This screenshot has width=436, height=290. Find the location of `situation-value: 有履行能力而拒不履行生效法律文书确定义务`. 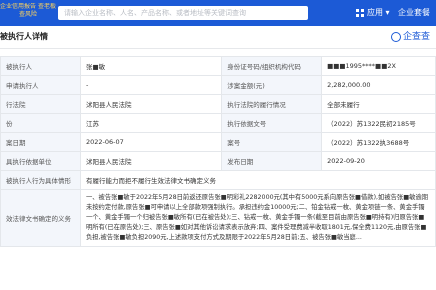

situation-value: 有履行能力而拒不履行生效法律文书确定义务 is located at coordinates (257, 180).